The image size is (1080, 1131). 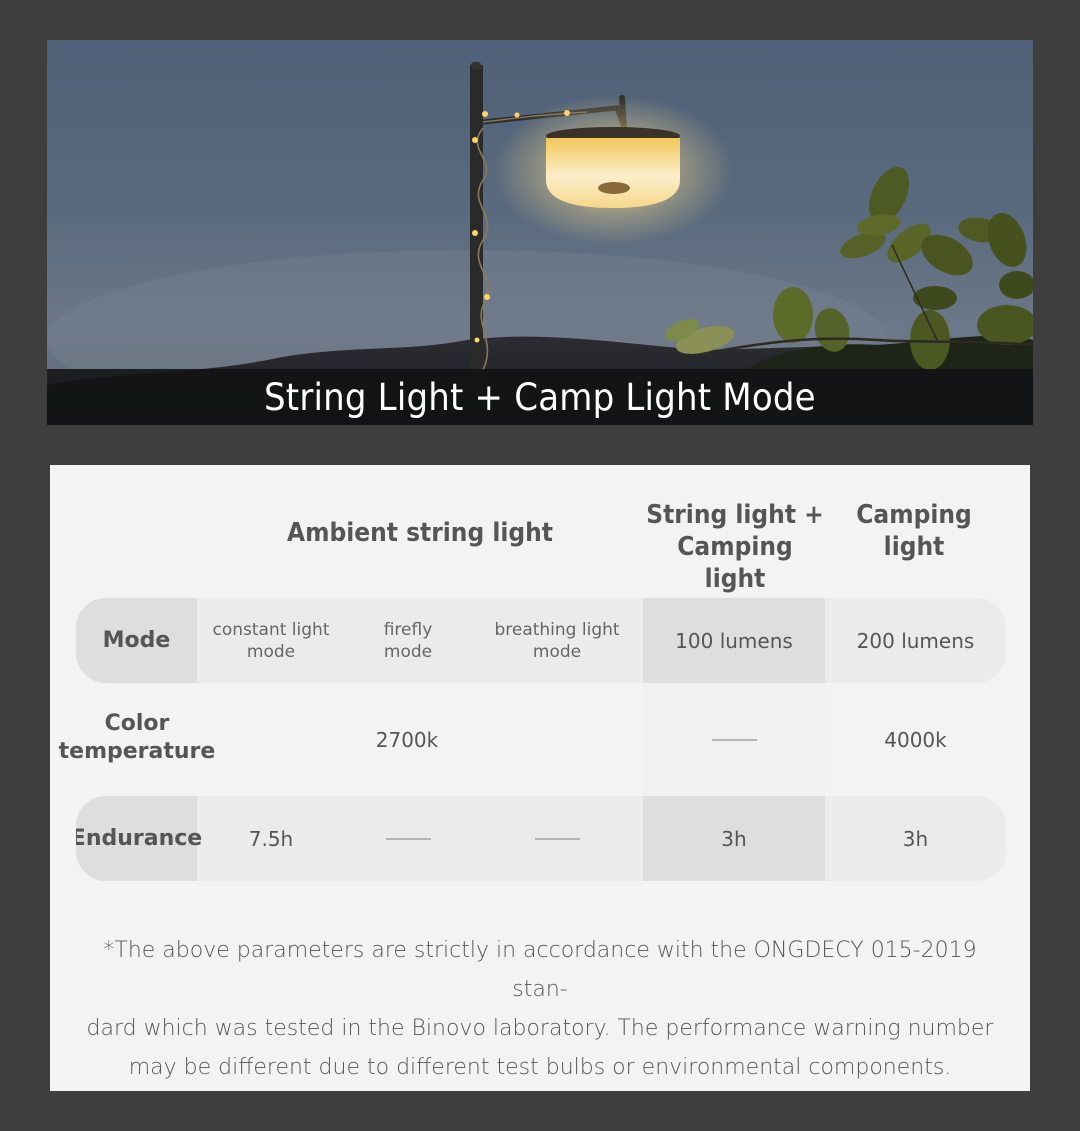 I want to click on cell-mode-breathing: breathing light mode, so click(x=557, y=640).